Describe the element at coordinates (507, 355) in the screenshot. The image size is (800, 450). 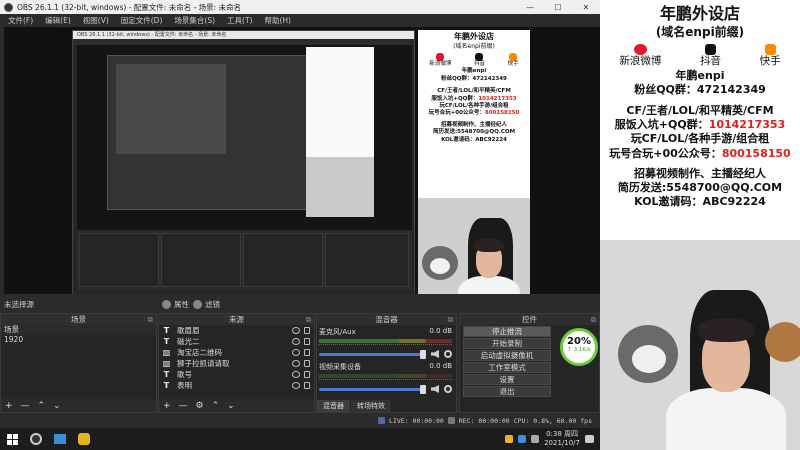
I see `virtual-camera-button: 启动虚拟摄像机` at that location.